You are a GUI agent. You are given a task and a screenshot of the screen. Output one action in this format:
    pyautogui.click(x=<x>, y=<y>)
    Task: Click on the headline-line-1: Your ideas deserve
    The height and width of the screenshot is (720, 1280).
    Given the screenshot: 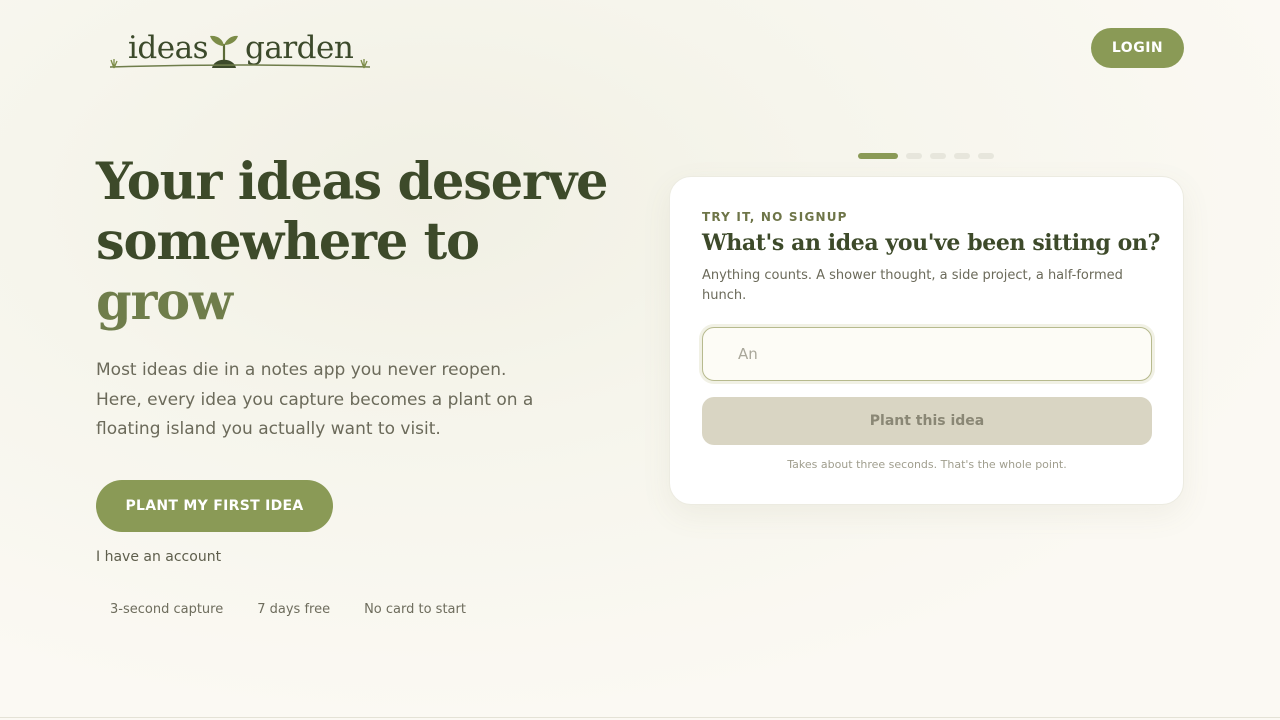 What is the action you would take?
    pyautogui.click(x=352, y=182)
    